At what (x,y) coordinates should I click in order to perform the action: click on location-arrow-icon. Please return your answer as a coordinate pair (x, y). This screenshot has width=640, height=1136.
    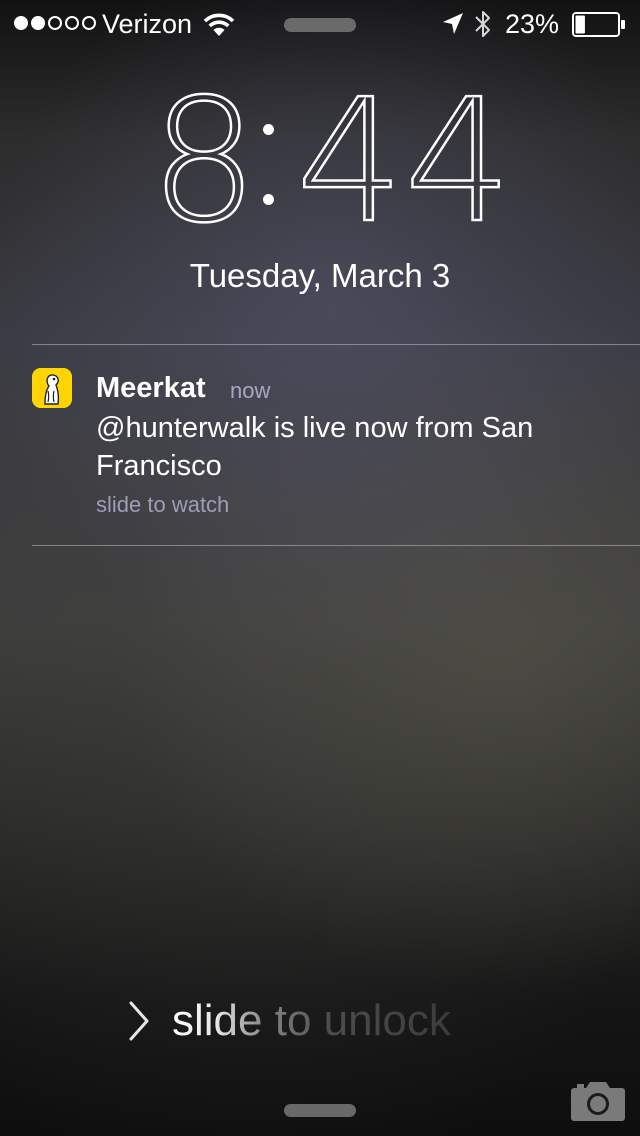
    Looking at the image, I should click on (453, 23).